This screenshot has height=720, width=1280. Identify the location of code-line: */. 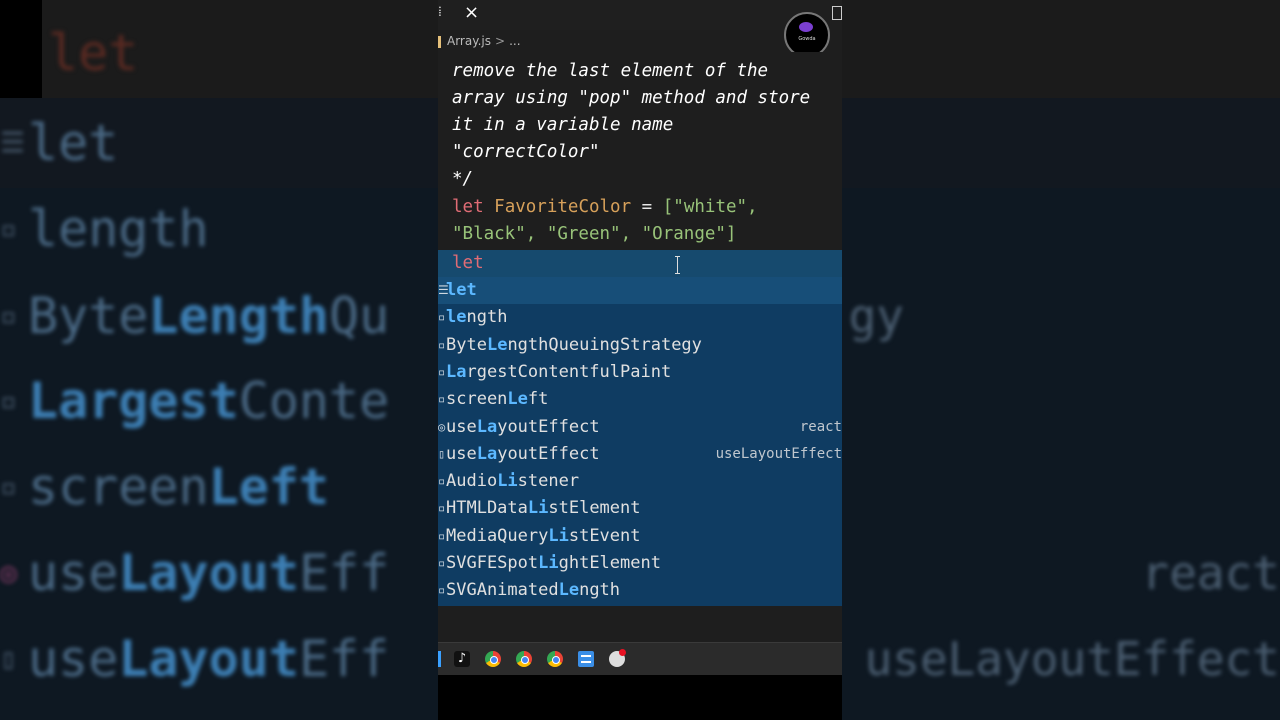
(463, 179).